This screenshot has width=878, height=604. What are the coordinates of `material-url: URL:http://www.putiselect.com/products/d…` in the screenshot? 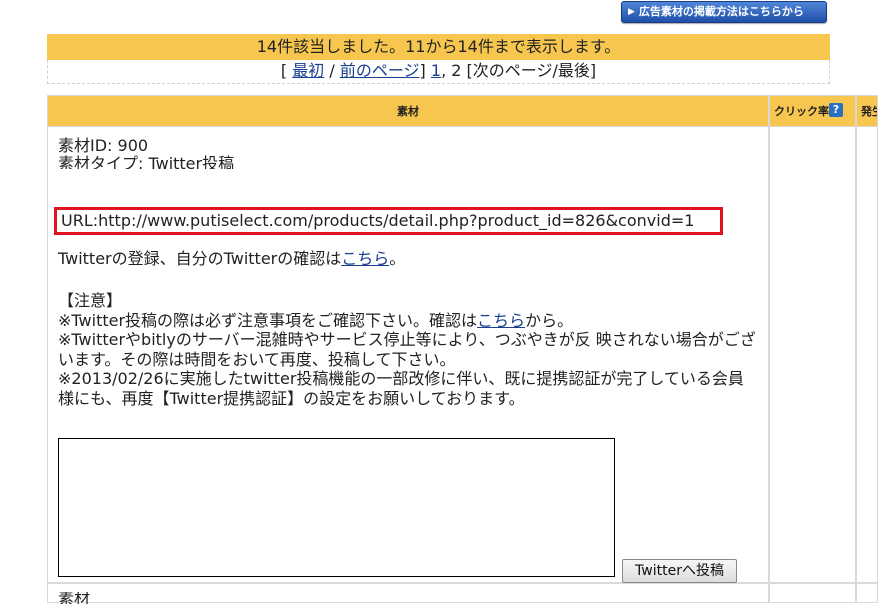 It's located at (388, 221).